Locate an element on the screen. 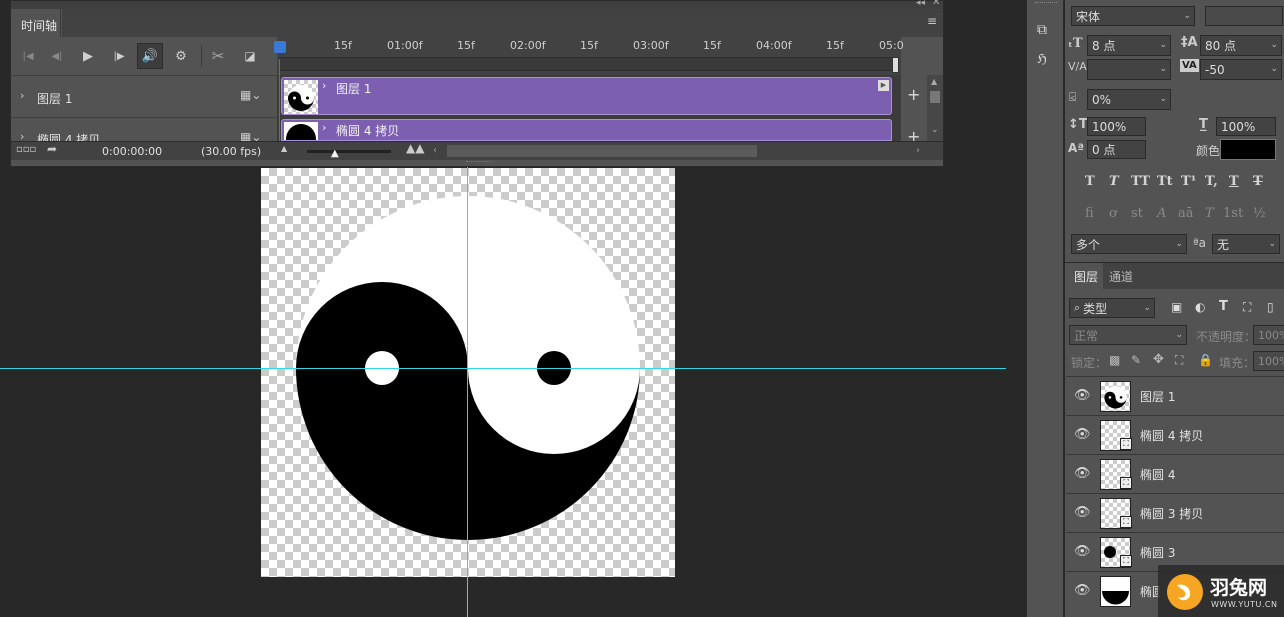  lock-move-icon: ✥ is located at coordinates (1158, 359).